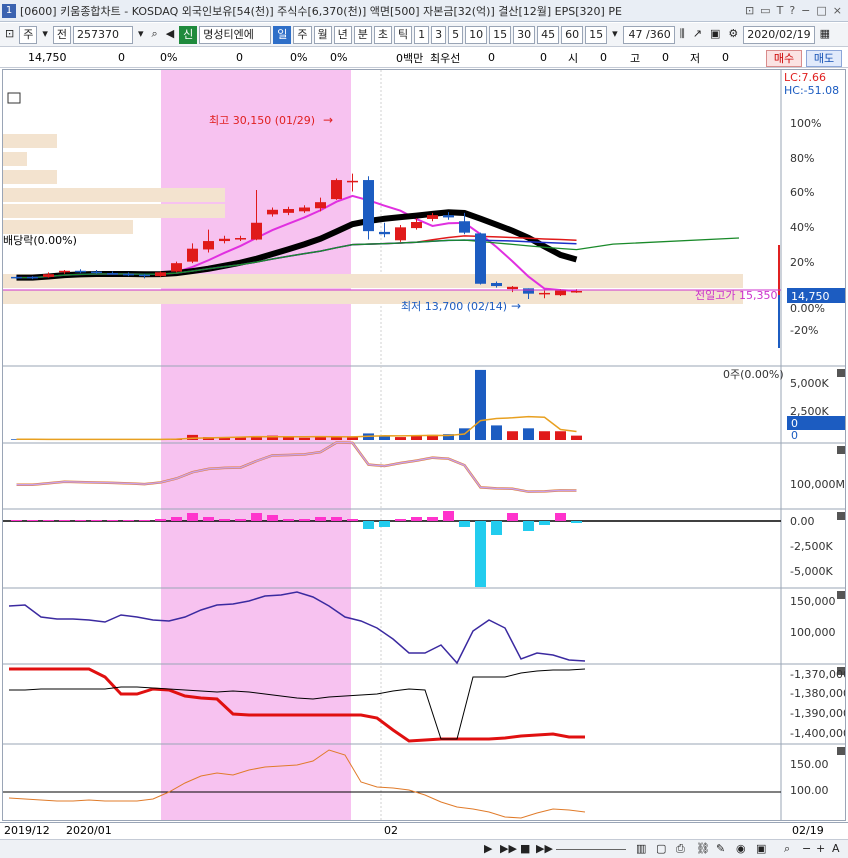 The width and height of the screenshot is (848, 858). I want to click on tool-icon: ✎, so click(720, 848).